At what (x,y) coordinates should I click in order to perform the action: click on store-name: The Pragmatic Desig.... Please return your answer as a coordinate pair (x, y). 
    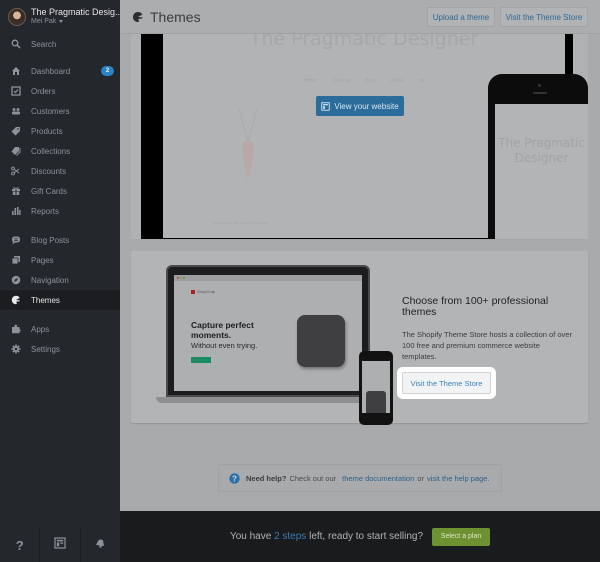
    Looking at the image, I should click on (75, 12).